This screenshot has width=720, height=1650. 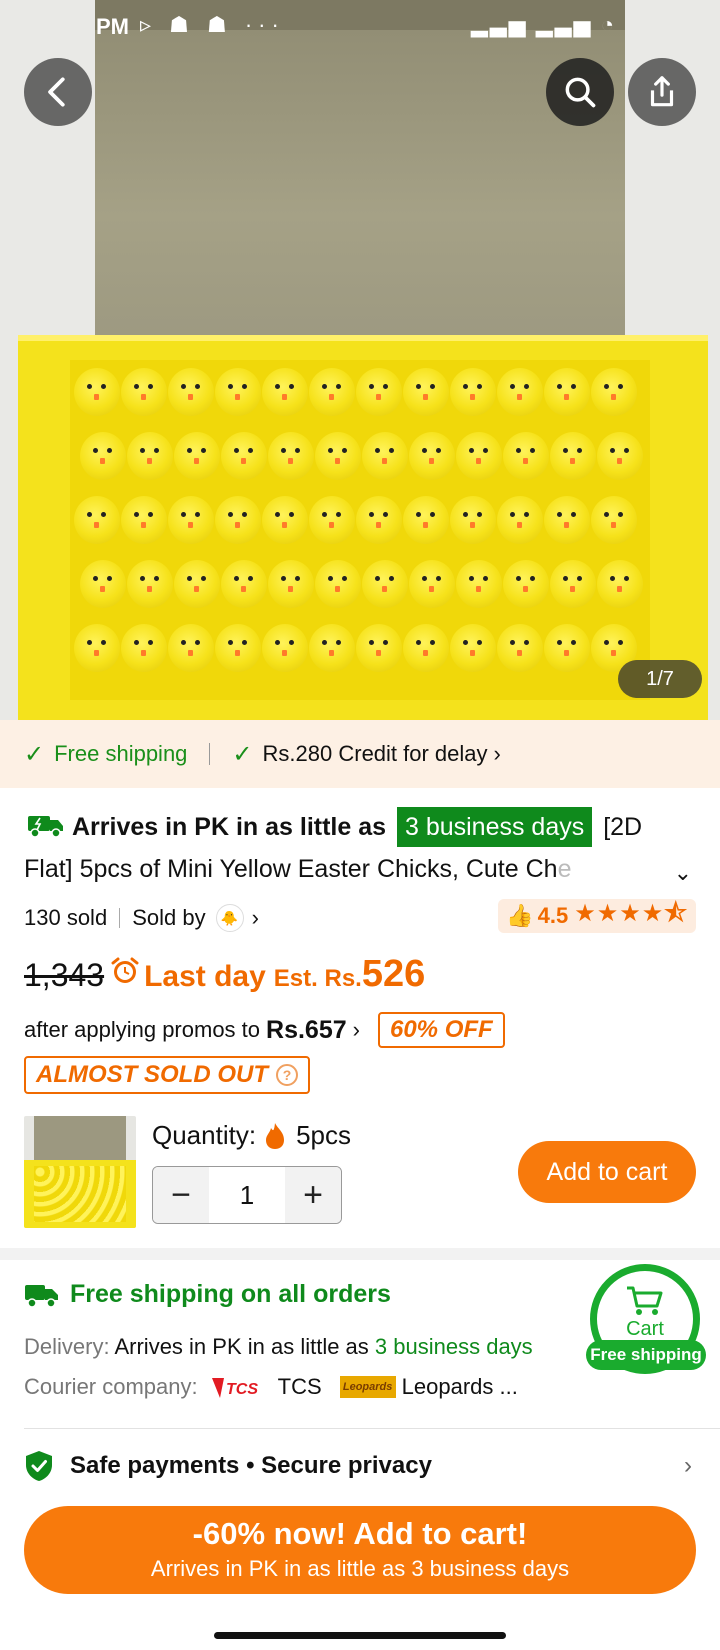 I want to click on original-price: 1,343, so click(x=64, y=975).